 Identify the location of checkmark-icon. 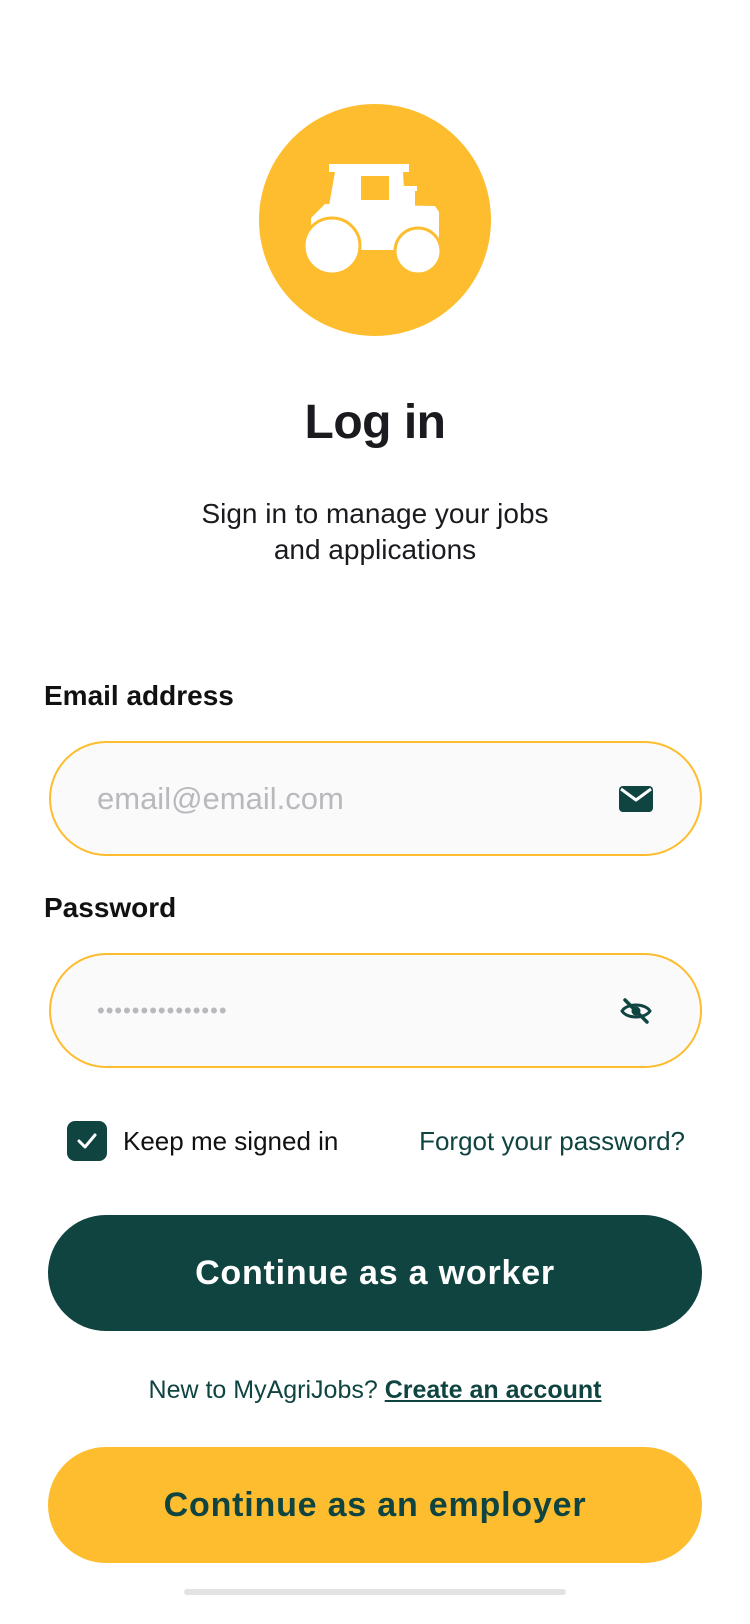
(87, 1141).